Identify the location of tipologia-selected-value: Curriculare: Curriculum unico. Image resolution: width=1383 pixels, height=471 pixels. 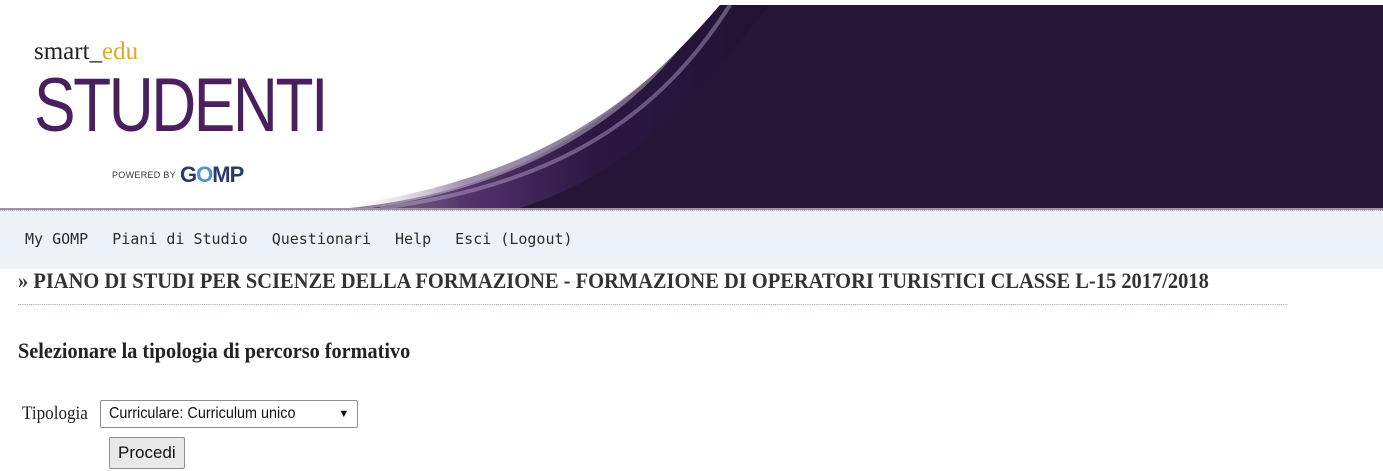
(202, 413).